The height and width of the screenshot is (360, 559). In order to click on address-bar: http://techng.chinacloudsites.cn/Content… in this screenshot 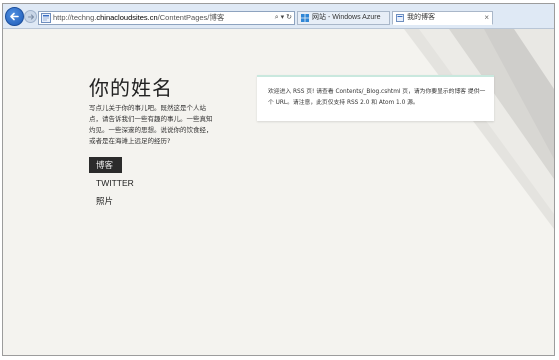, I will do `click(166, 18)`.